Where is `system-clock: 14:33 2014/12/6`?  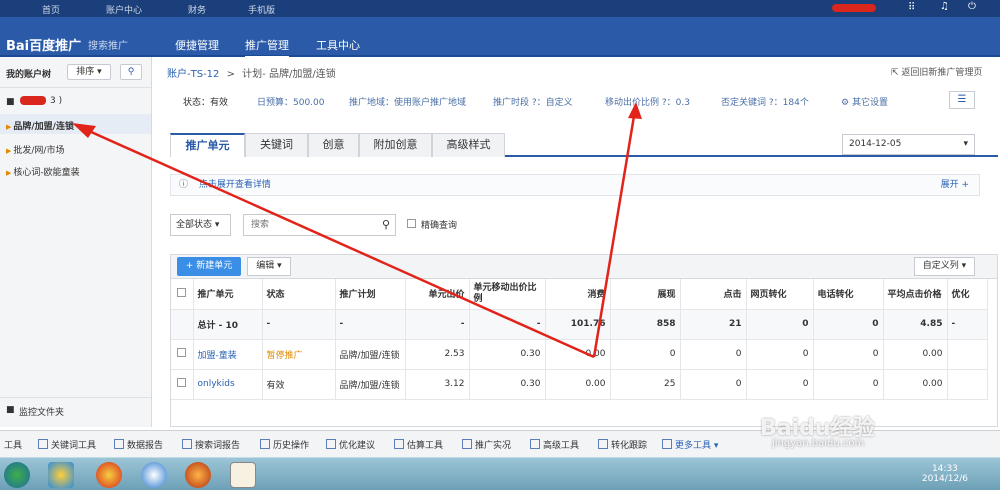
system-clock: 14:33 2014/12/6 is located at coordinates (945, 474).